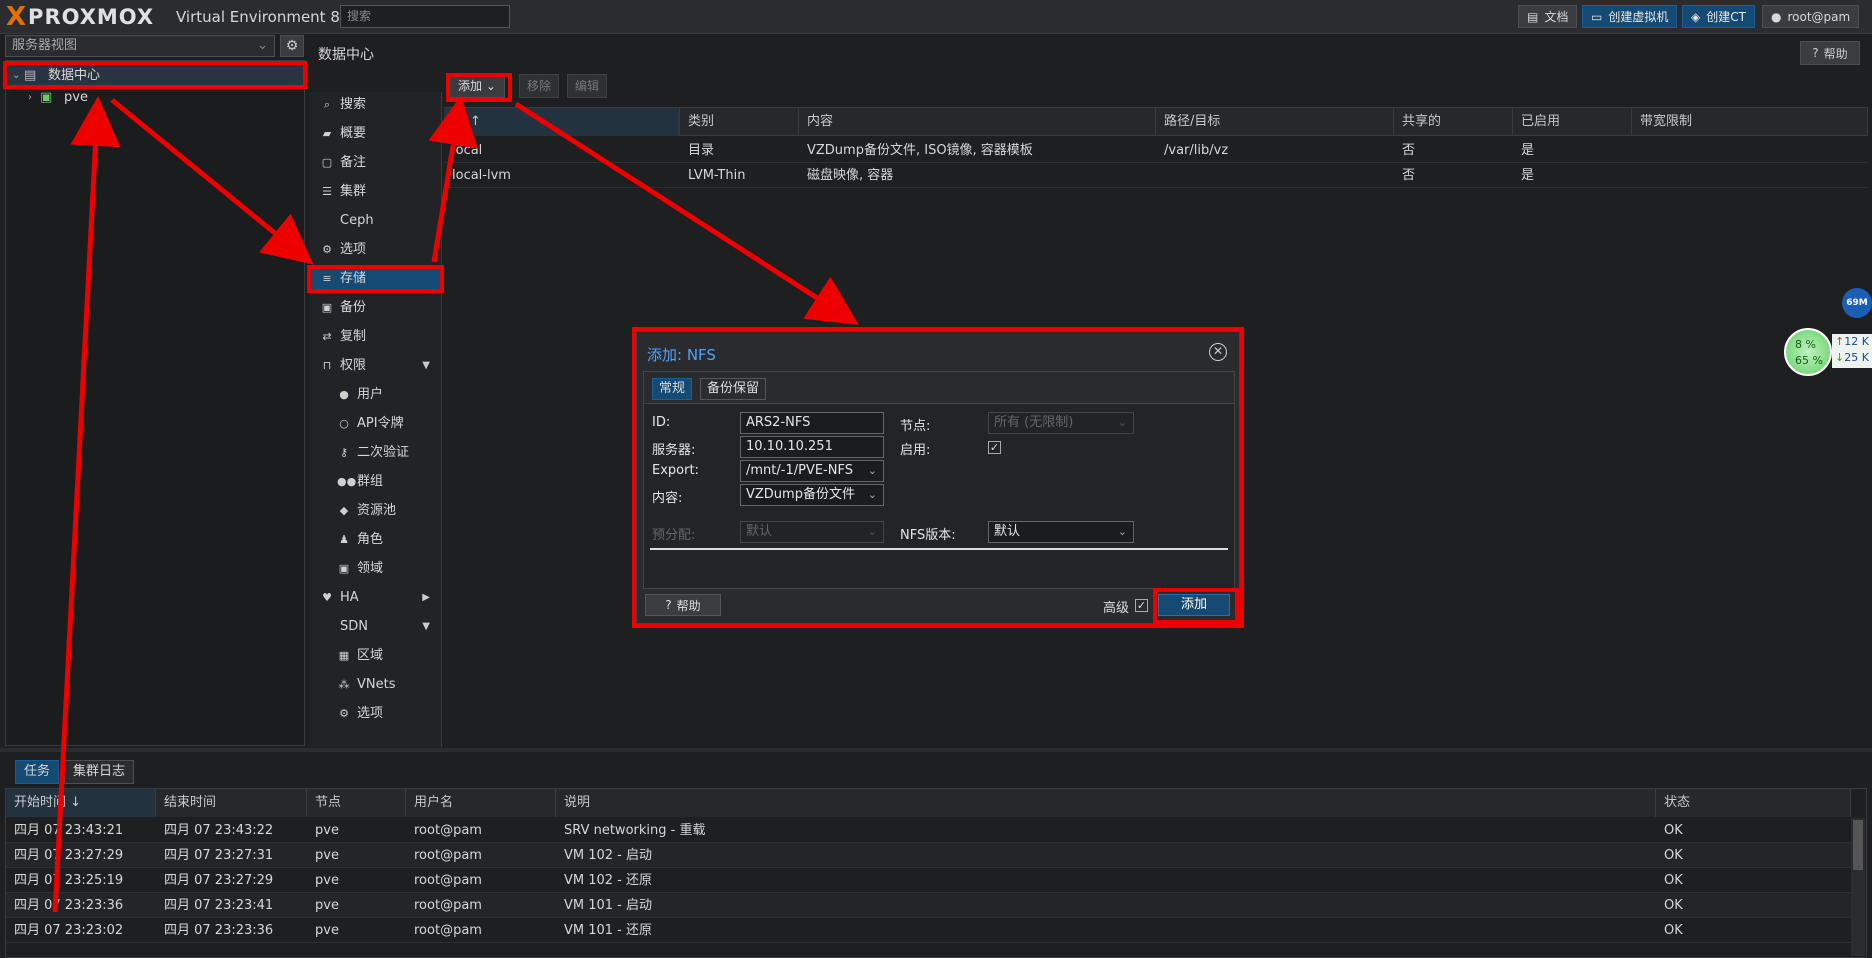  What do you see at coordinates (375, 656) in the screenshot?
I see `nav-zones: ▦ 区域` at bounding box center [375, 656].